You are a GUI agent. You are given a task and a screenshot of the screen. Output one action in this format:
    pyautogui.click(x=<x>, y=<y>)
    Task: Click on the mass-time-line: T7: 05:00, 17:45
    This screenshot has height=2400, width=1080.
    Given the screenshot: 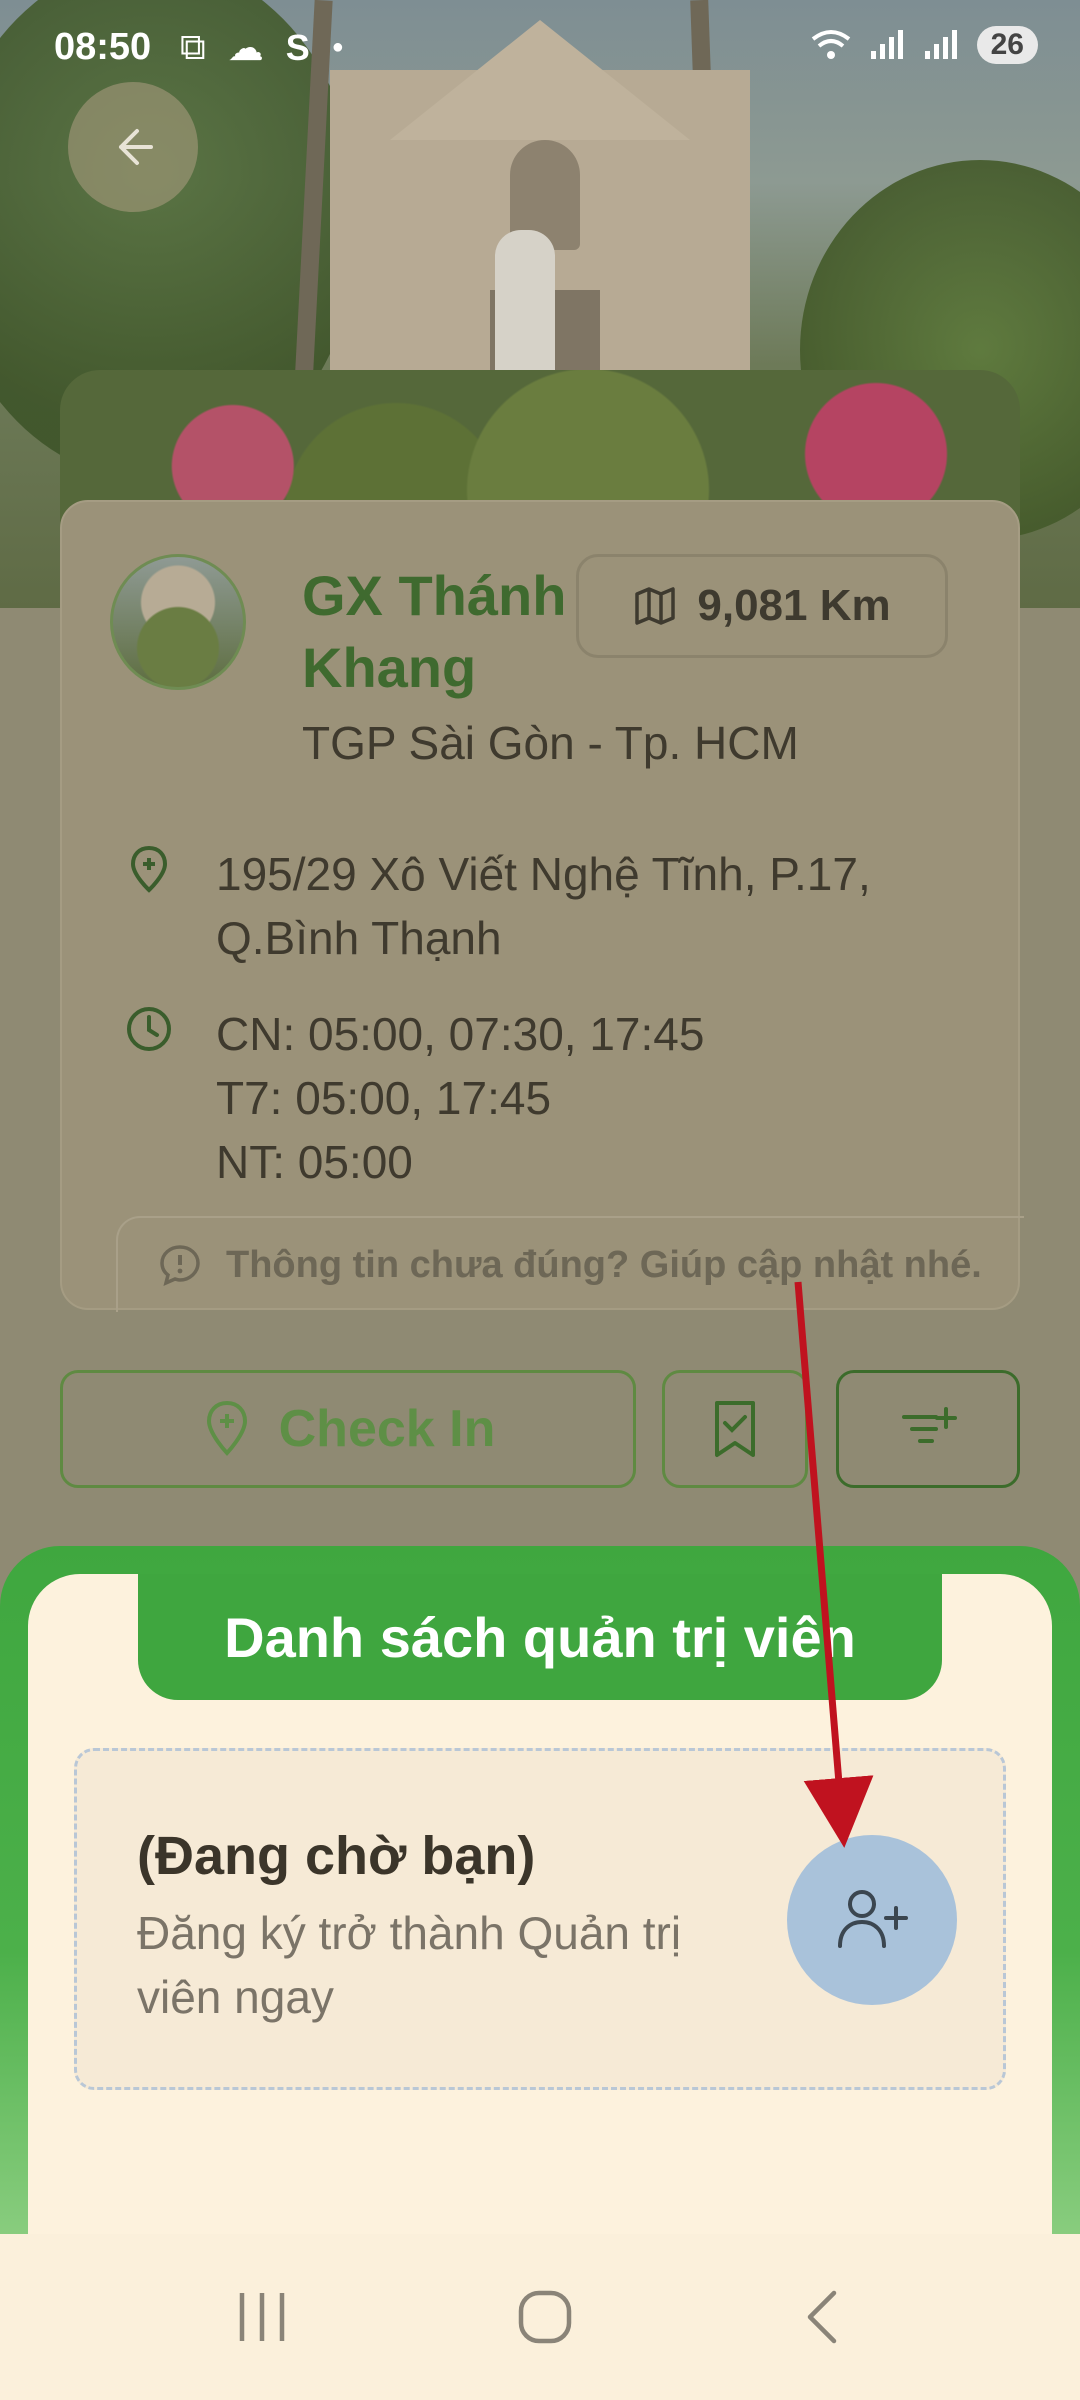 What is the action you would take?
    pyautogui.click(x=384, y=1098)
    